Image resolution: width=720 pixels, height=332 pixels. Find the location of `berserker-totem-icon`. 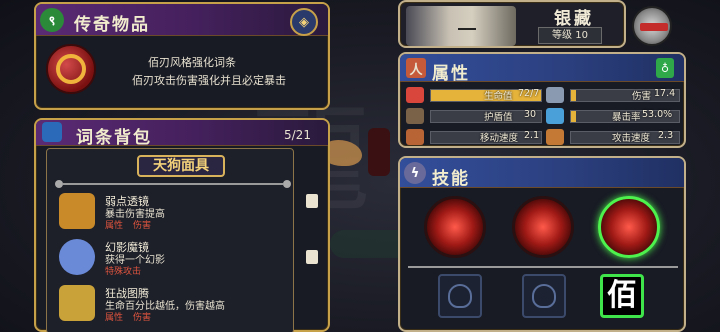

berserker-totem-icon is located at coordinates (77, 303).